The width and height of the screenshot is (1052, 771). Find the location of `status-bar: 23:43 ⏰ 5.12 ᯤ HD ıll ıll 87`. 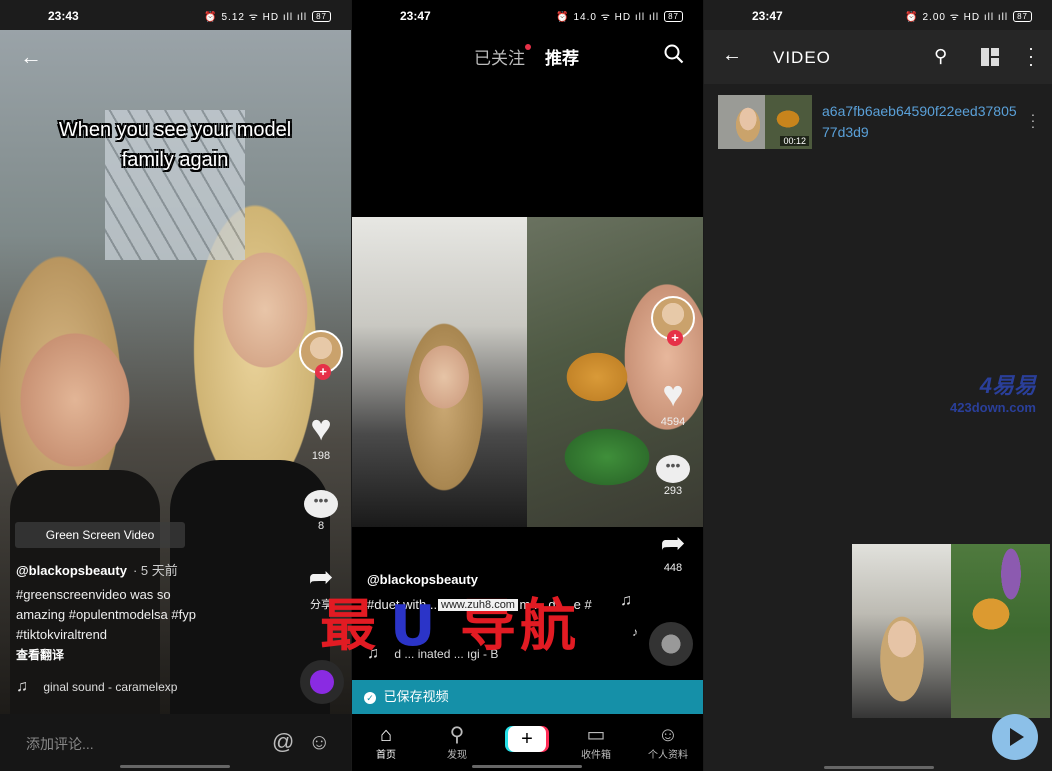

status-bar: 23:43 ⏰ 5.12 ᯤ HD ıll ıll 87 is located at coordinates (175, 15).